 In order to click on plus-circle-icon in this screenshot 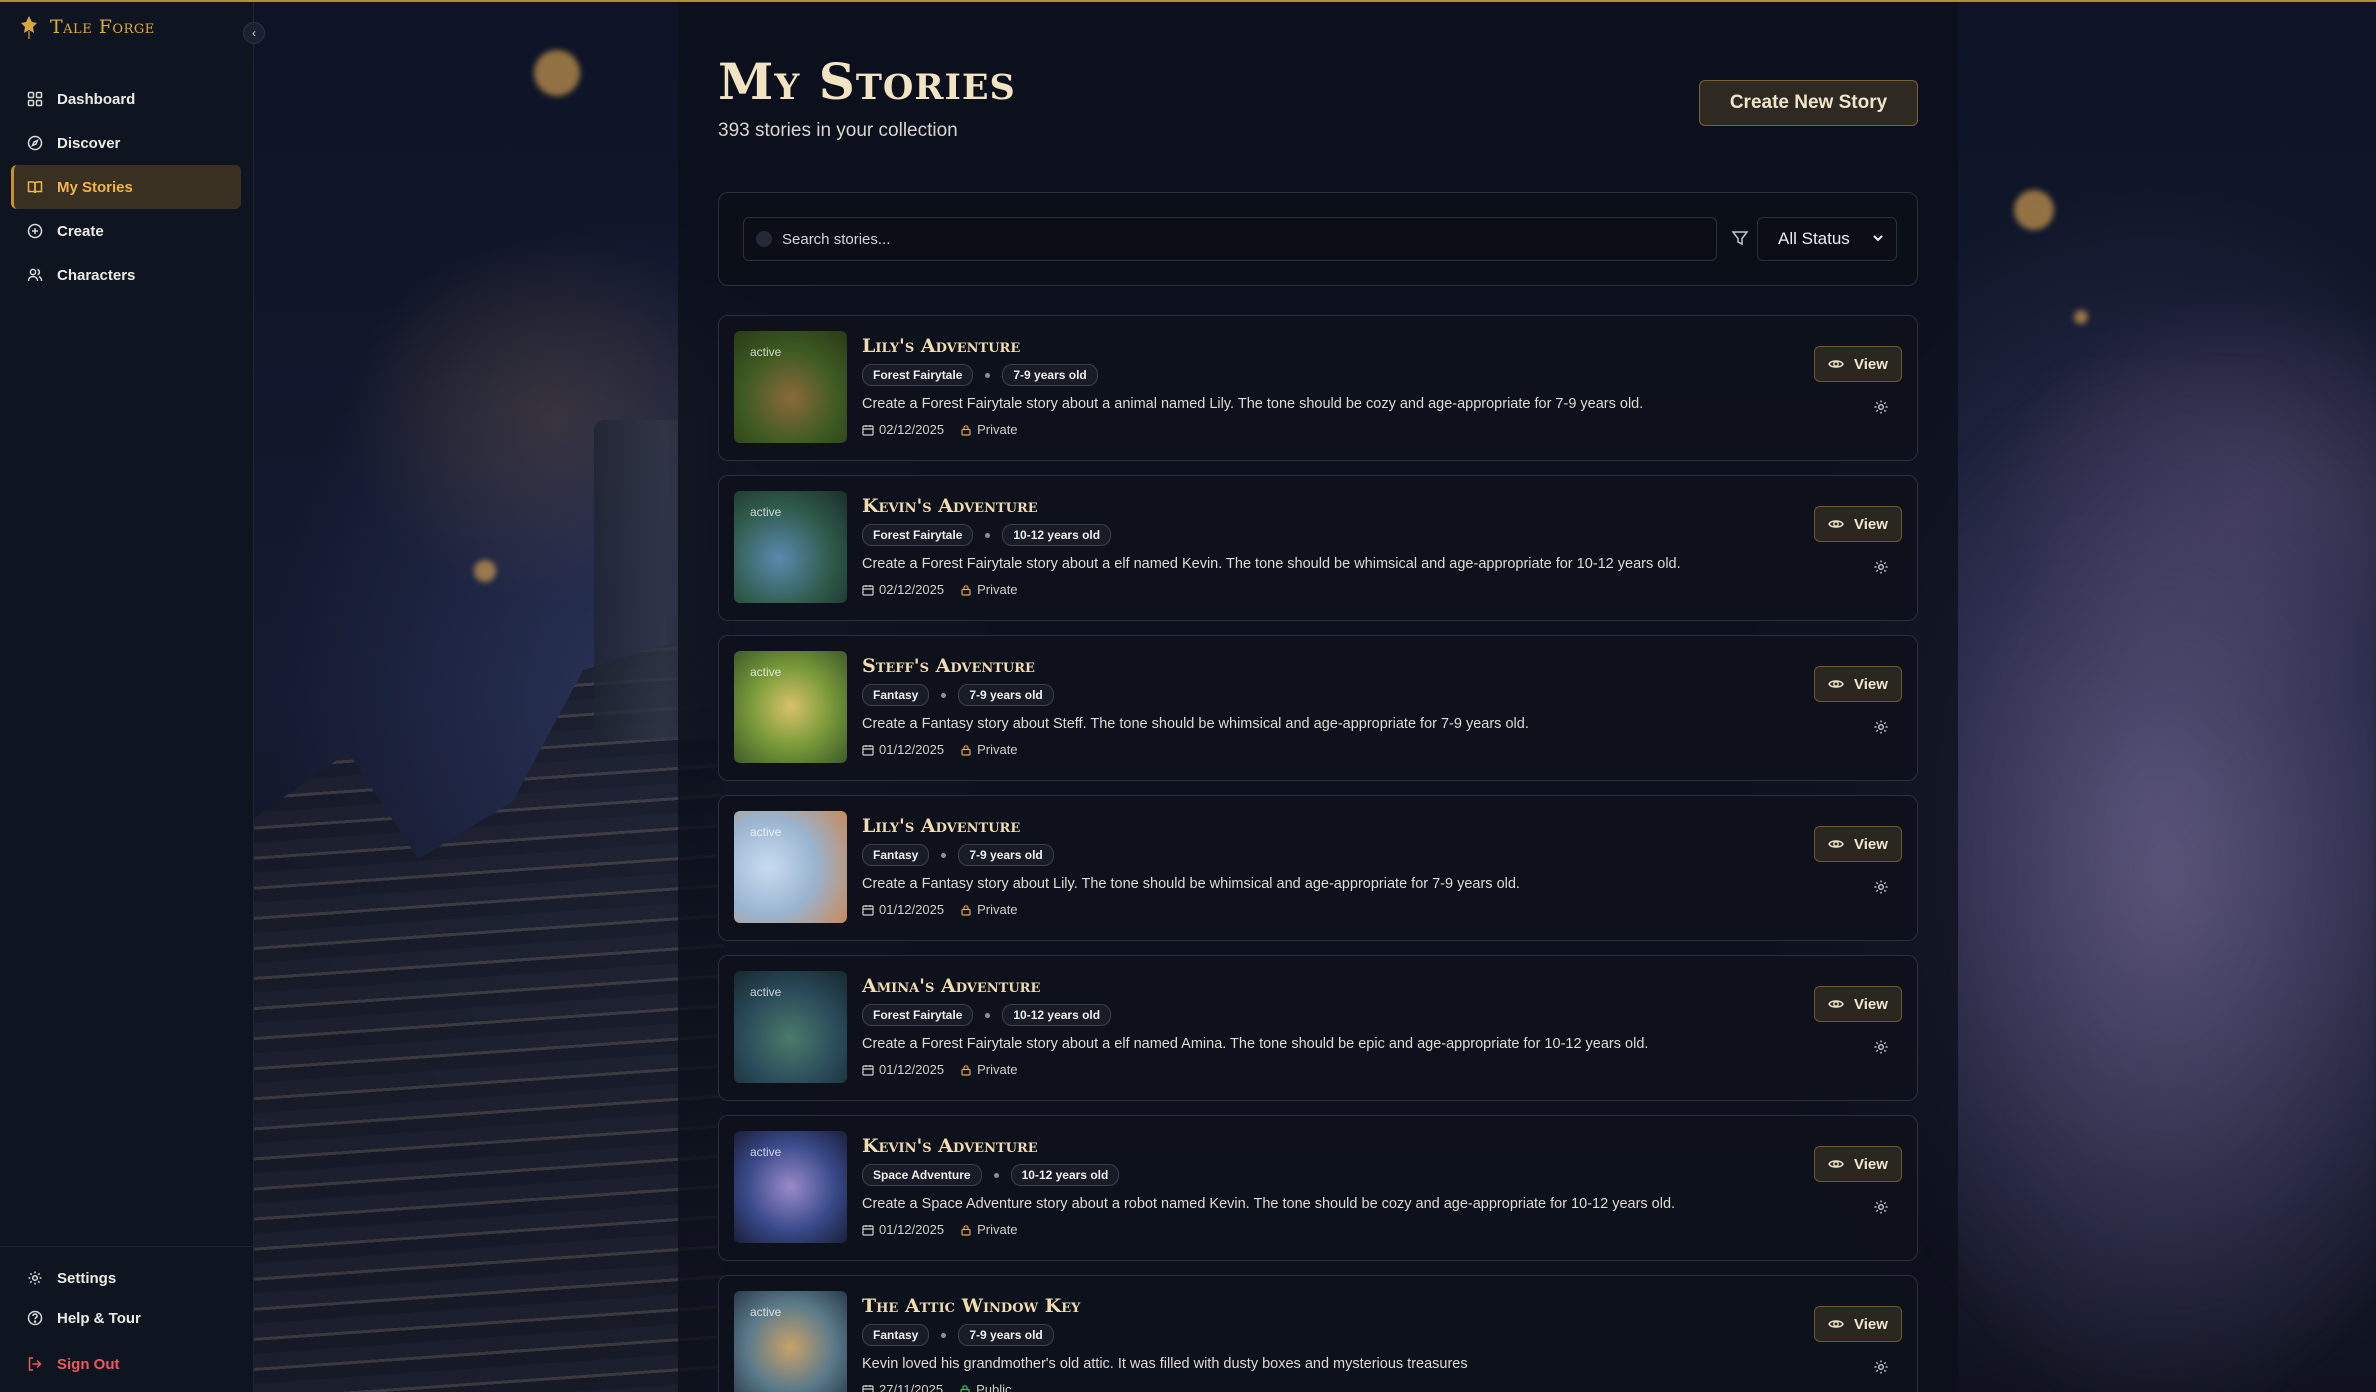, I will do `click(35, 231)`.